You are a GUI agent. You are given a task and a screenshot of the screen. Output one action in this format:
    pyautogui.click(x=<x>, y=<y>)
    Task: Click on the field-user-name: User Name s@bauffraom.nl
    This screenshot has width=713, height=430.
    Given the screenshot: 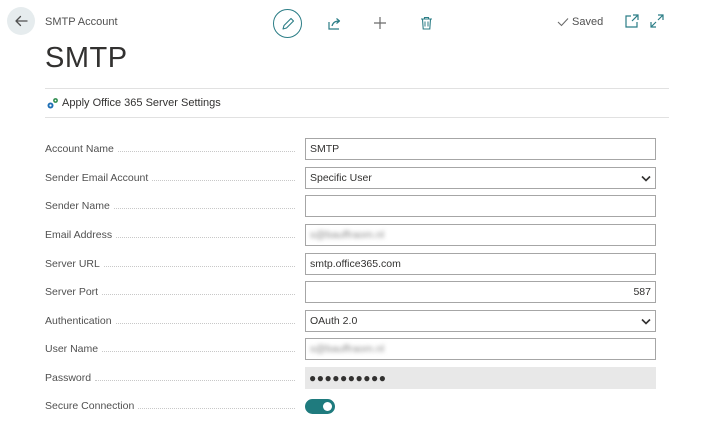 What is the action you would take?
    pyautogui.click(x=350, y=349)
    